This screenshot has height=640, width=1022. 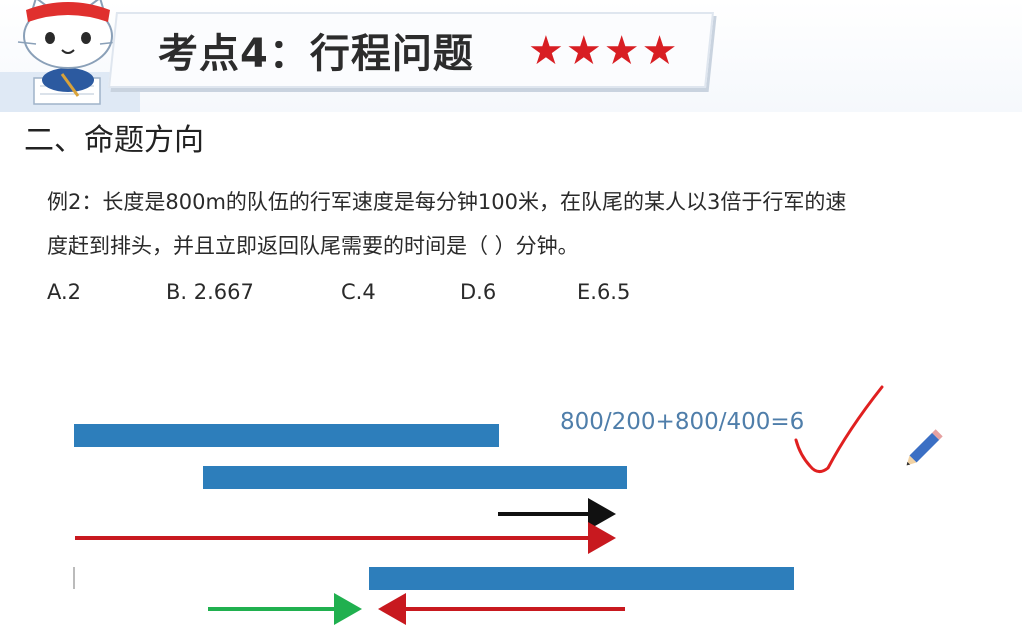 What do you see at coordinates (682, 422) in the screenshot?
I see `handwritten-formula: 800/200+800/400=6` at bounding box center [682, 422].